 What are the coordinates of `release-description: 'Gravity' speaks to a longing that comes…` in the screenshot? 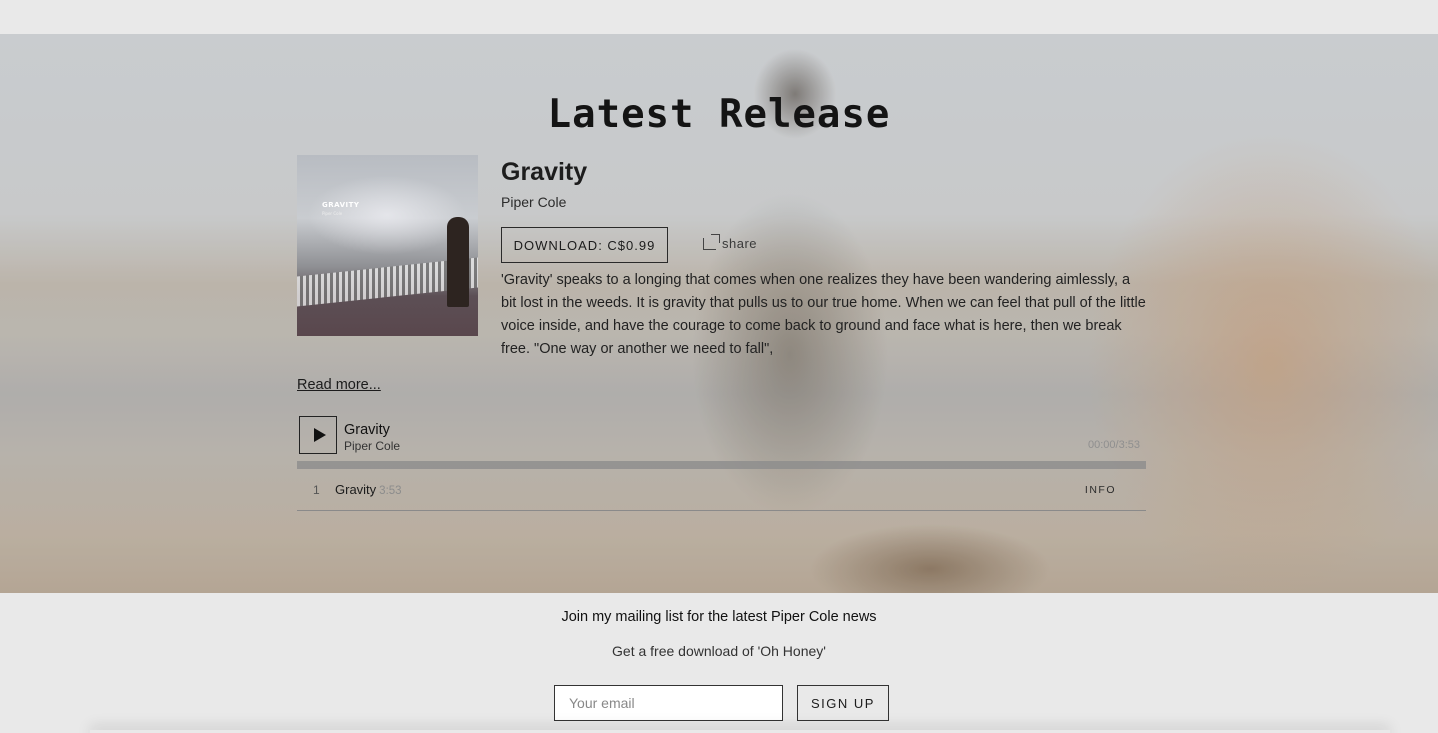 It's located at (823, 314).